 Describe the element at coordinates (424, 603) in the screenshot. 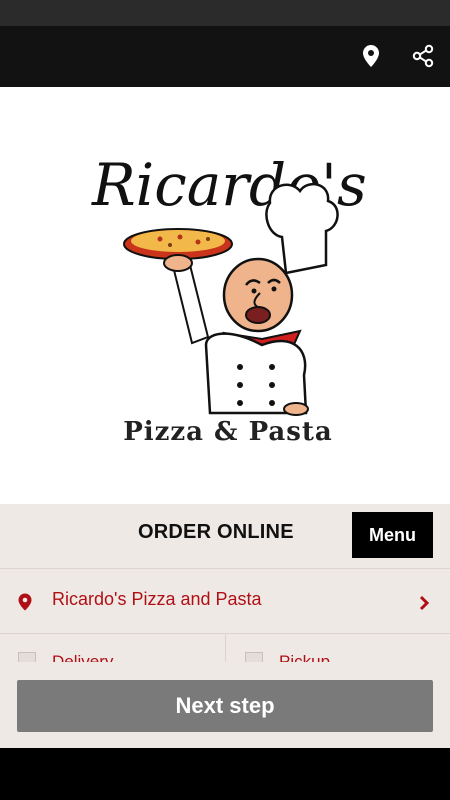

I see `chevron-right-icon` at that location.